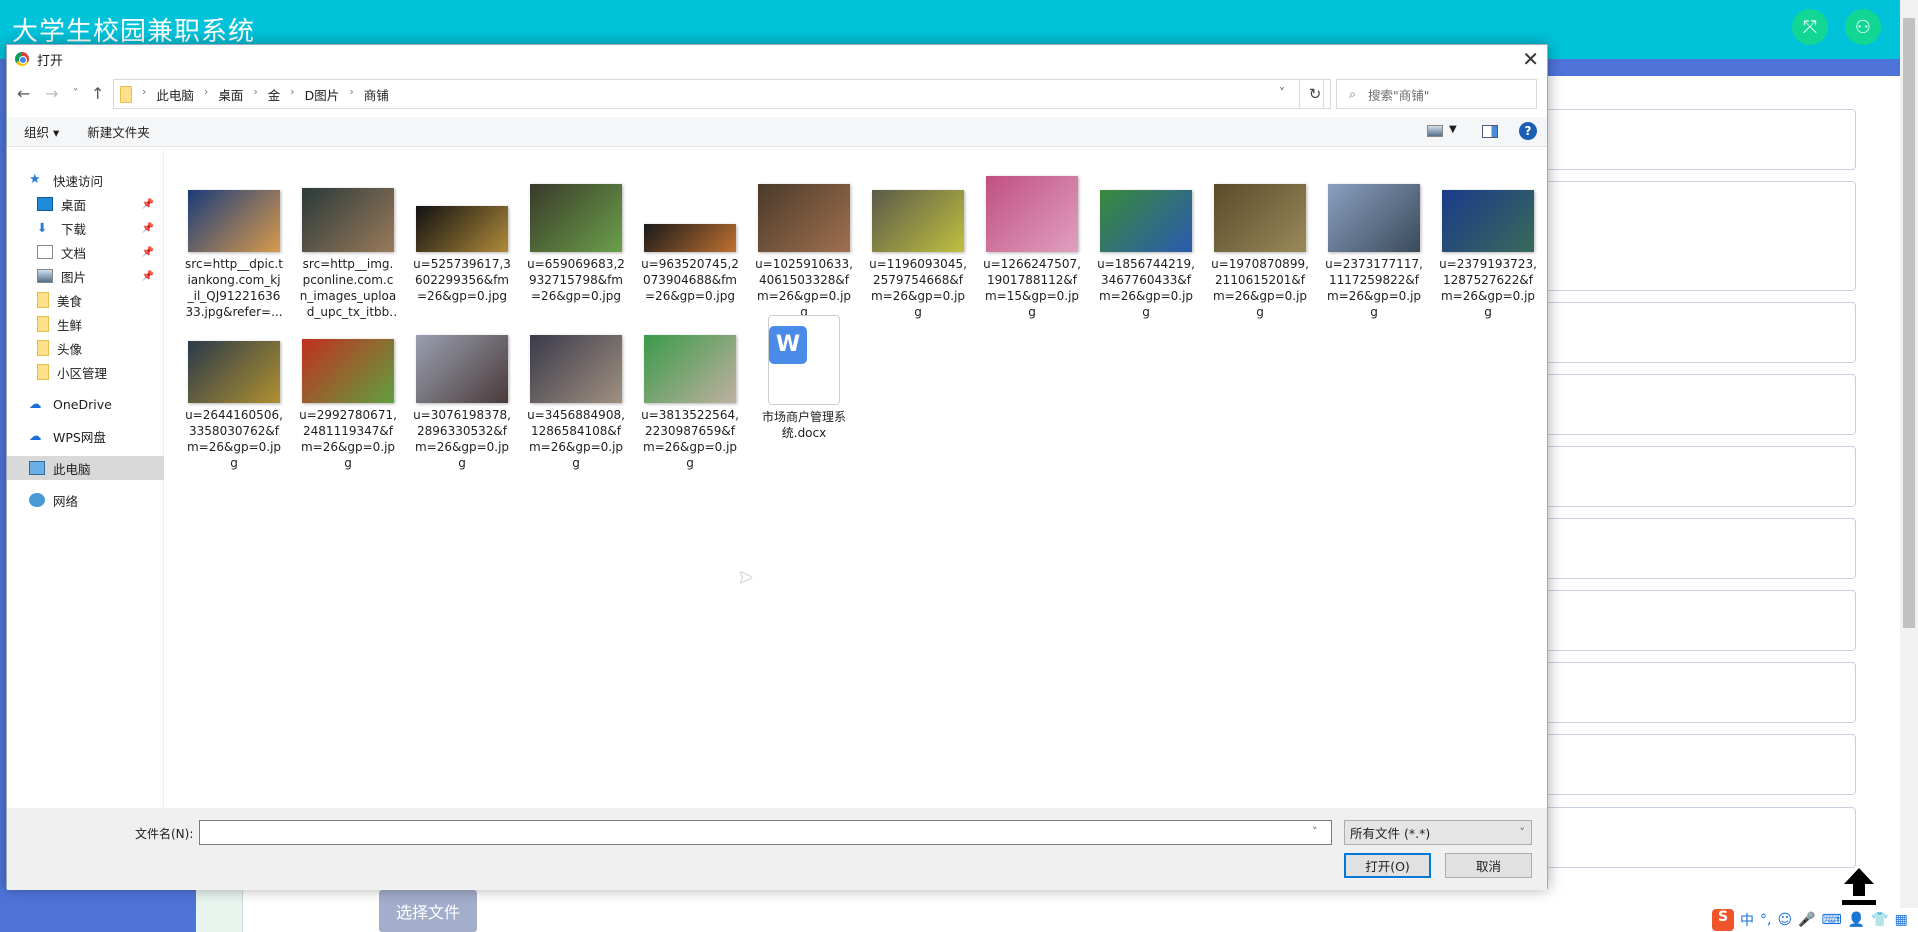 The image size is (1918, 932). Describe the element at coordinates (777, 849) in the screenshot. I see `dialog-footer: 文件名(N): ˅ 所有文件 (*.*) ˅ 打开(O) 取消` at that location.